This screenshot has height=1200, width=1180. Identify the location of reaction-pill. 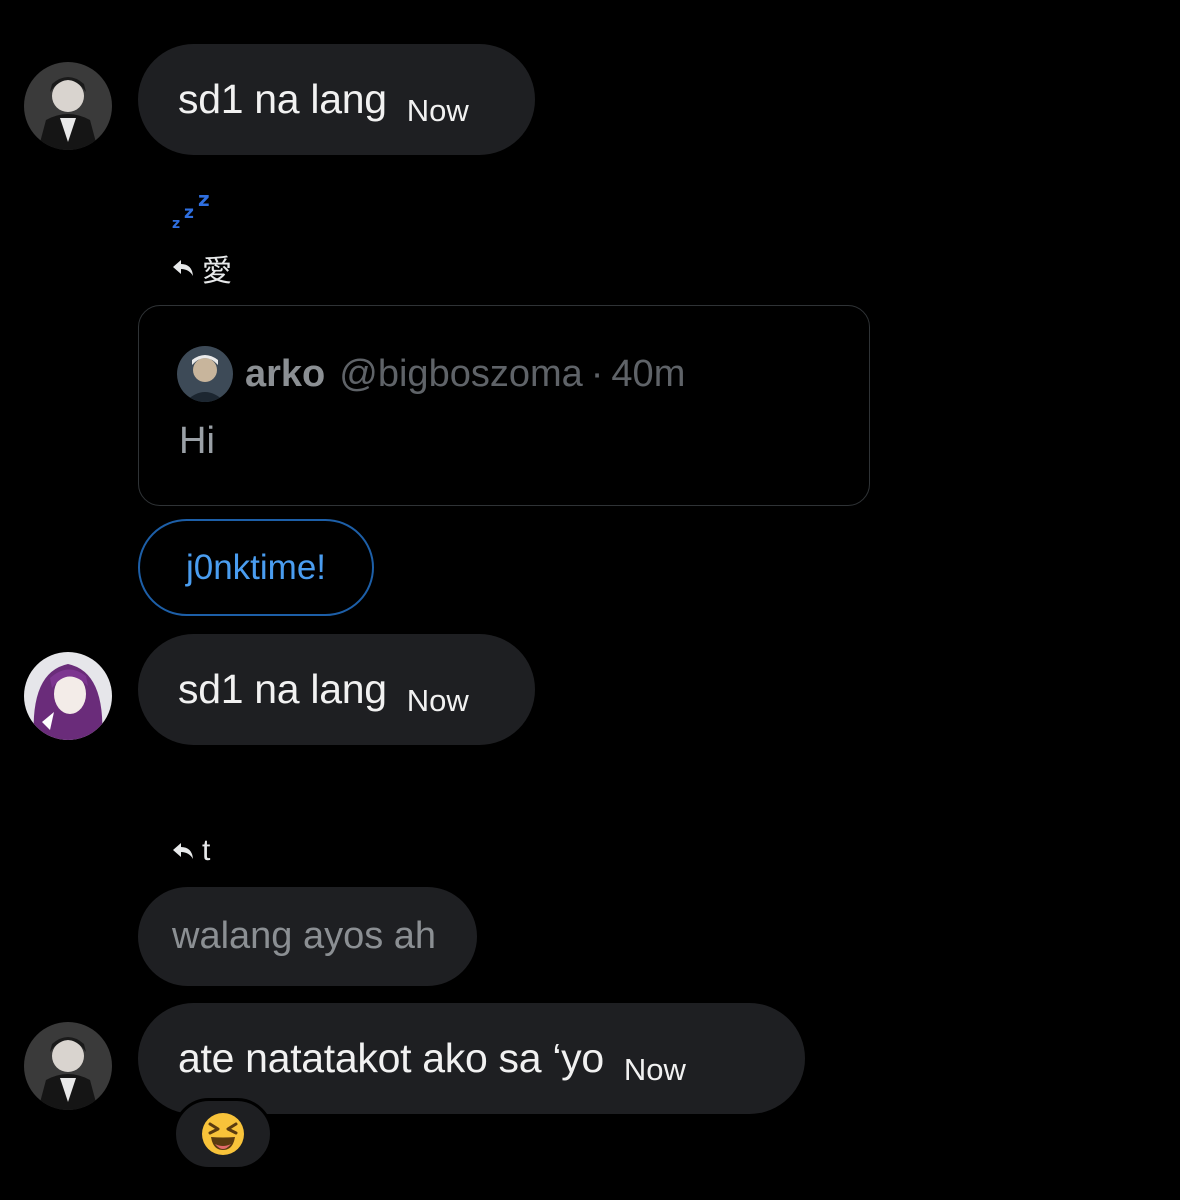
(223, 1134).